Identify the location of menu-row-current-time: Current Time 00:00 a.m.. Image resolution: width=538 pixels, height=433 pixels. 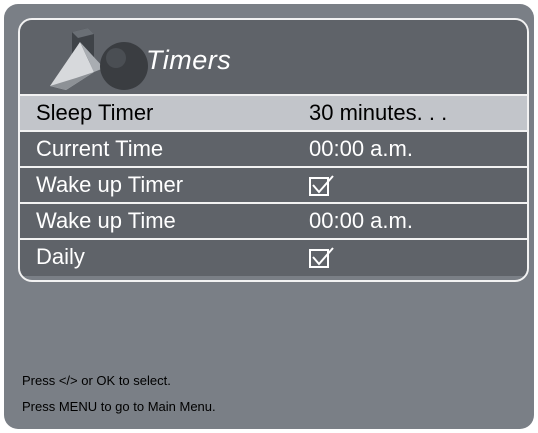
(273, 150).